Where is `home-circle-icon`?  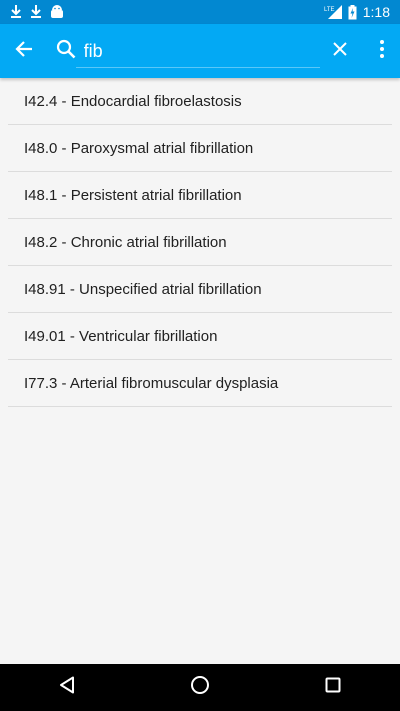
home-circle-icon is located at coordinates (200, 687).